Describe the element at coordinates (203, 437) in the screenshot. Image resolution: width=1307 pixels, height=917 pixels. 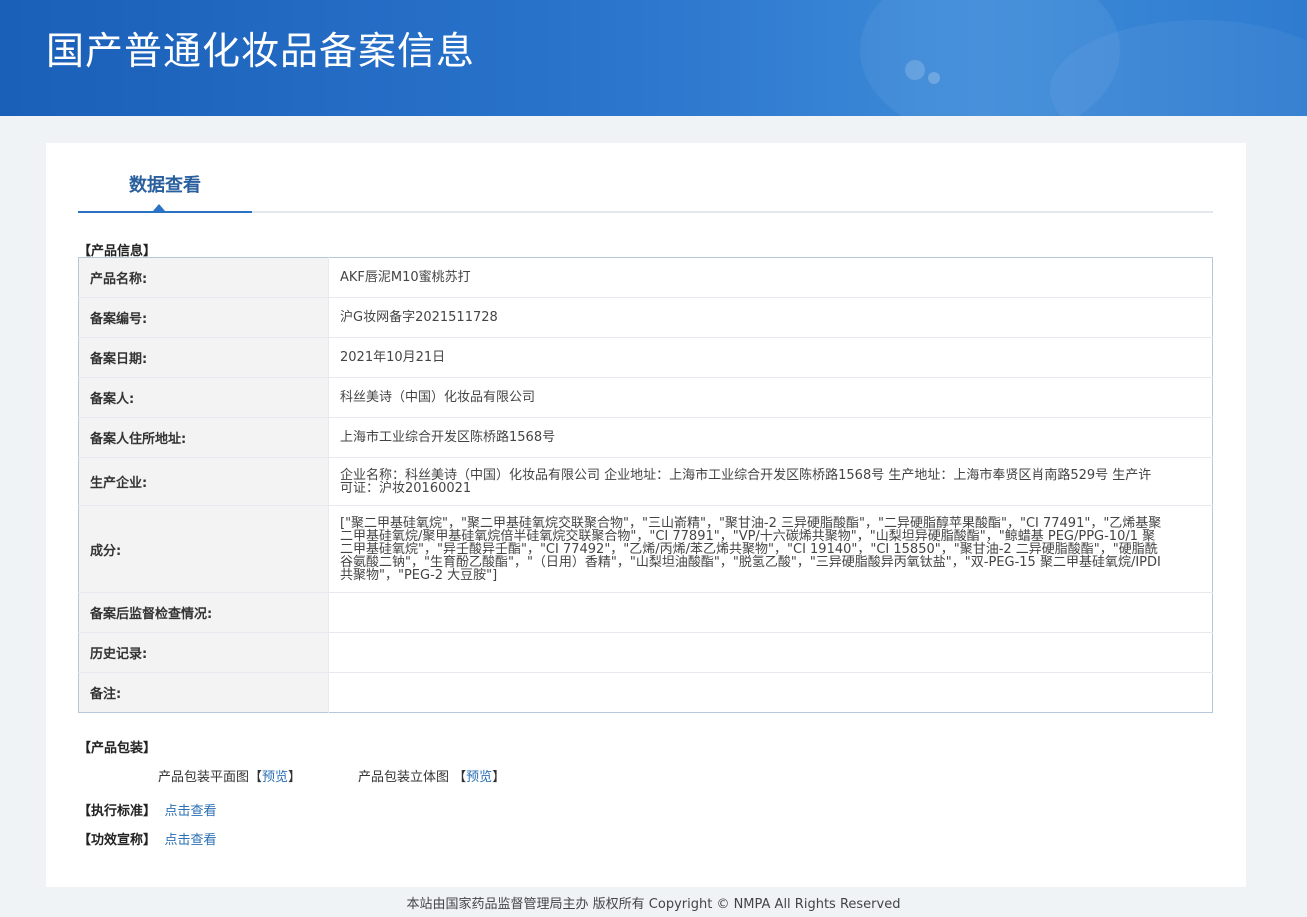
I see `row-label: 备案人住所地址:` at that location.